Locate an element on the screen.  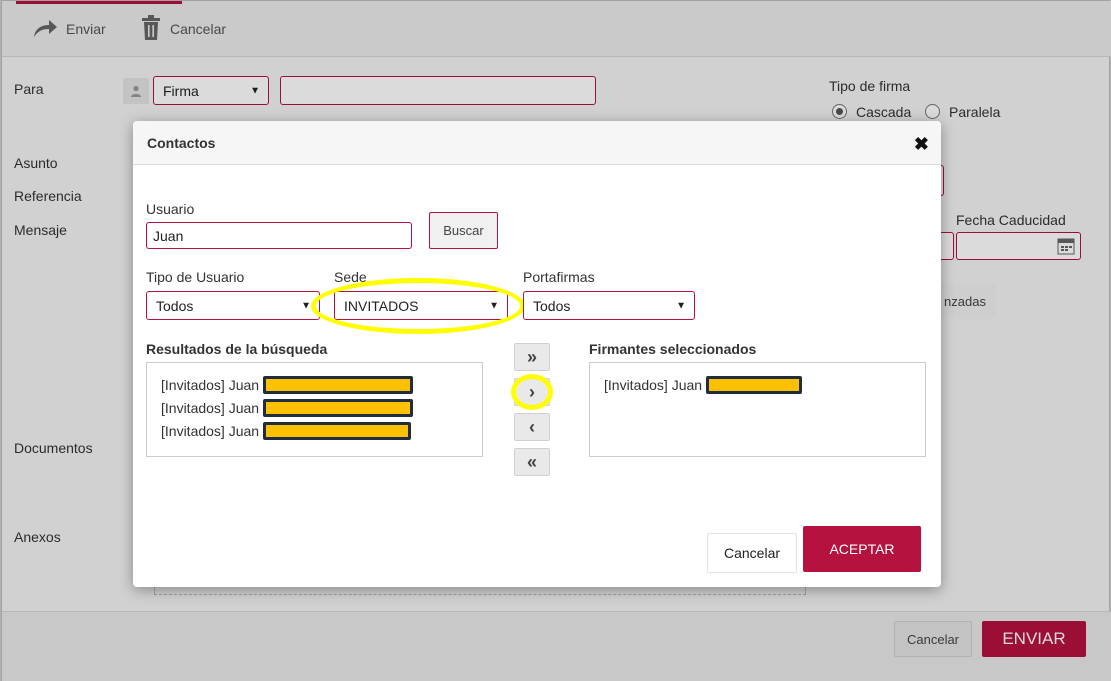
aceptar-label: ACEPTAR is located at coordinates (862, 549).